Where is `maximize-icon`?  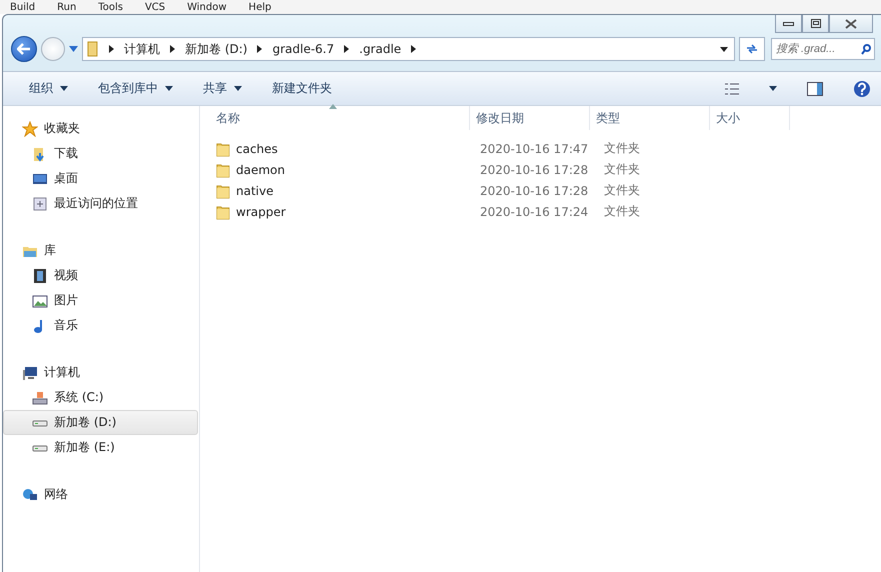
maximize-icon is located at coordinates (815, 23).